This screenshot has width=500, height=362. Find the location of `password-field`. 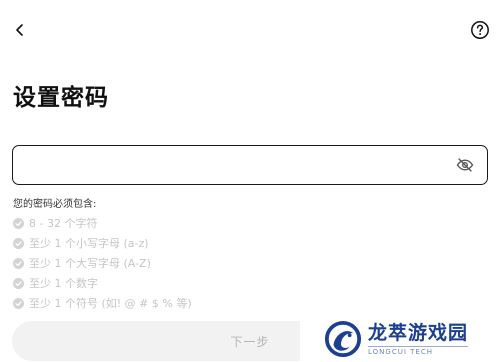

password-field is located at coordinates (250, 165).